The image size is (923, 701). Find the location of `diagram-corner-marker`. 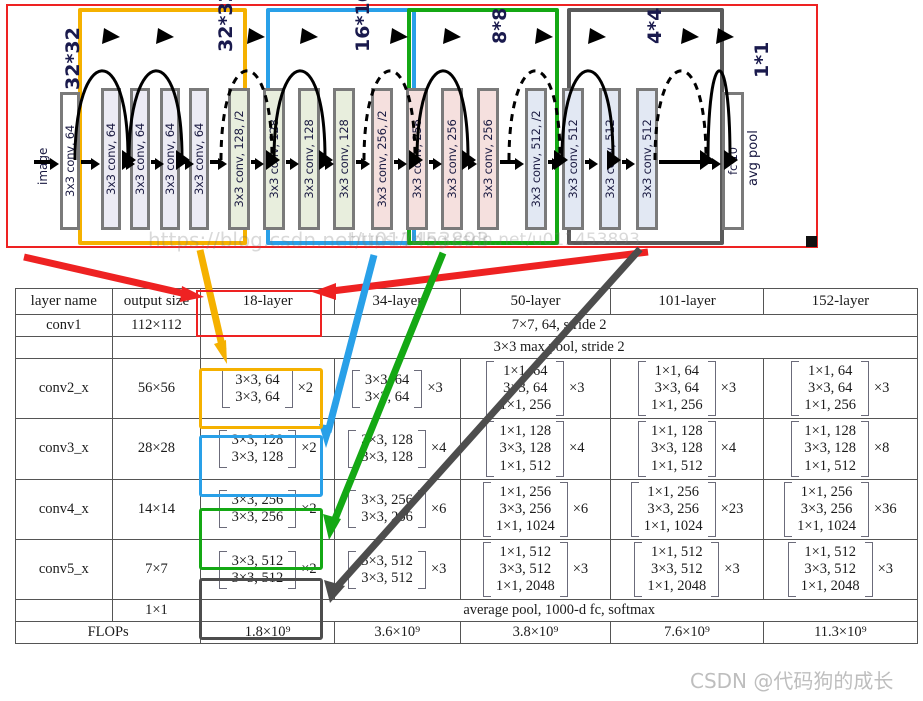

diagram-corner-marker is located at coordinates (811, 241).